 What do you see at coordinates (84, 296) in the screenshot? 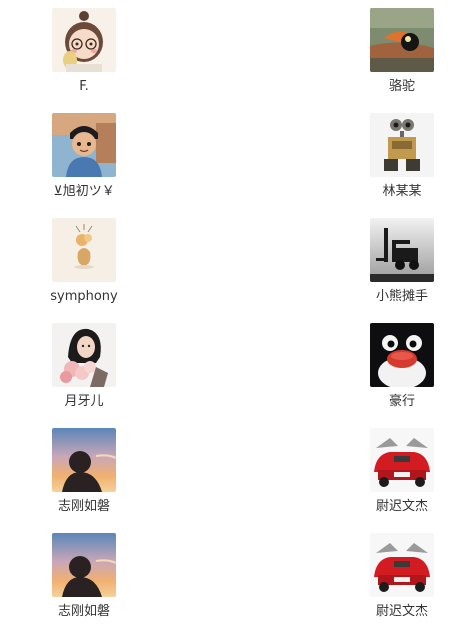
I see `contact-name: symphony` at bounding box center [84, 296].